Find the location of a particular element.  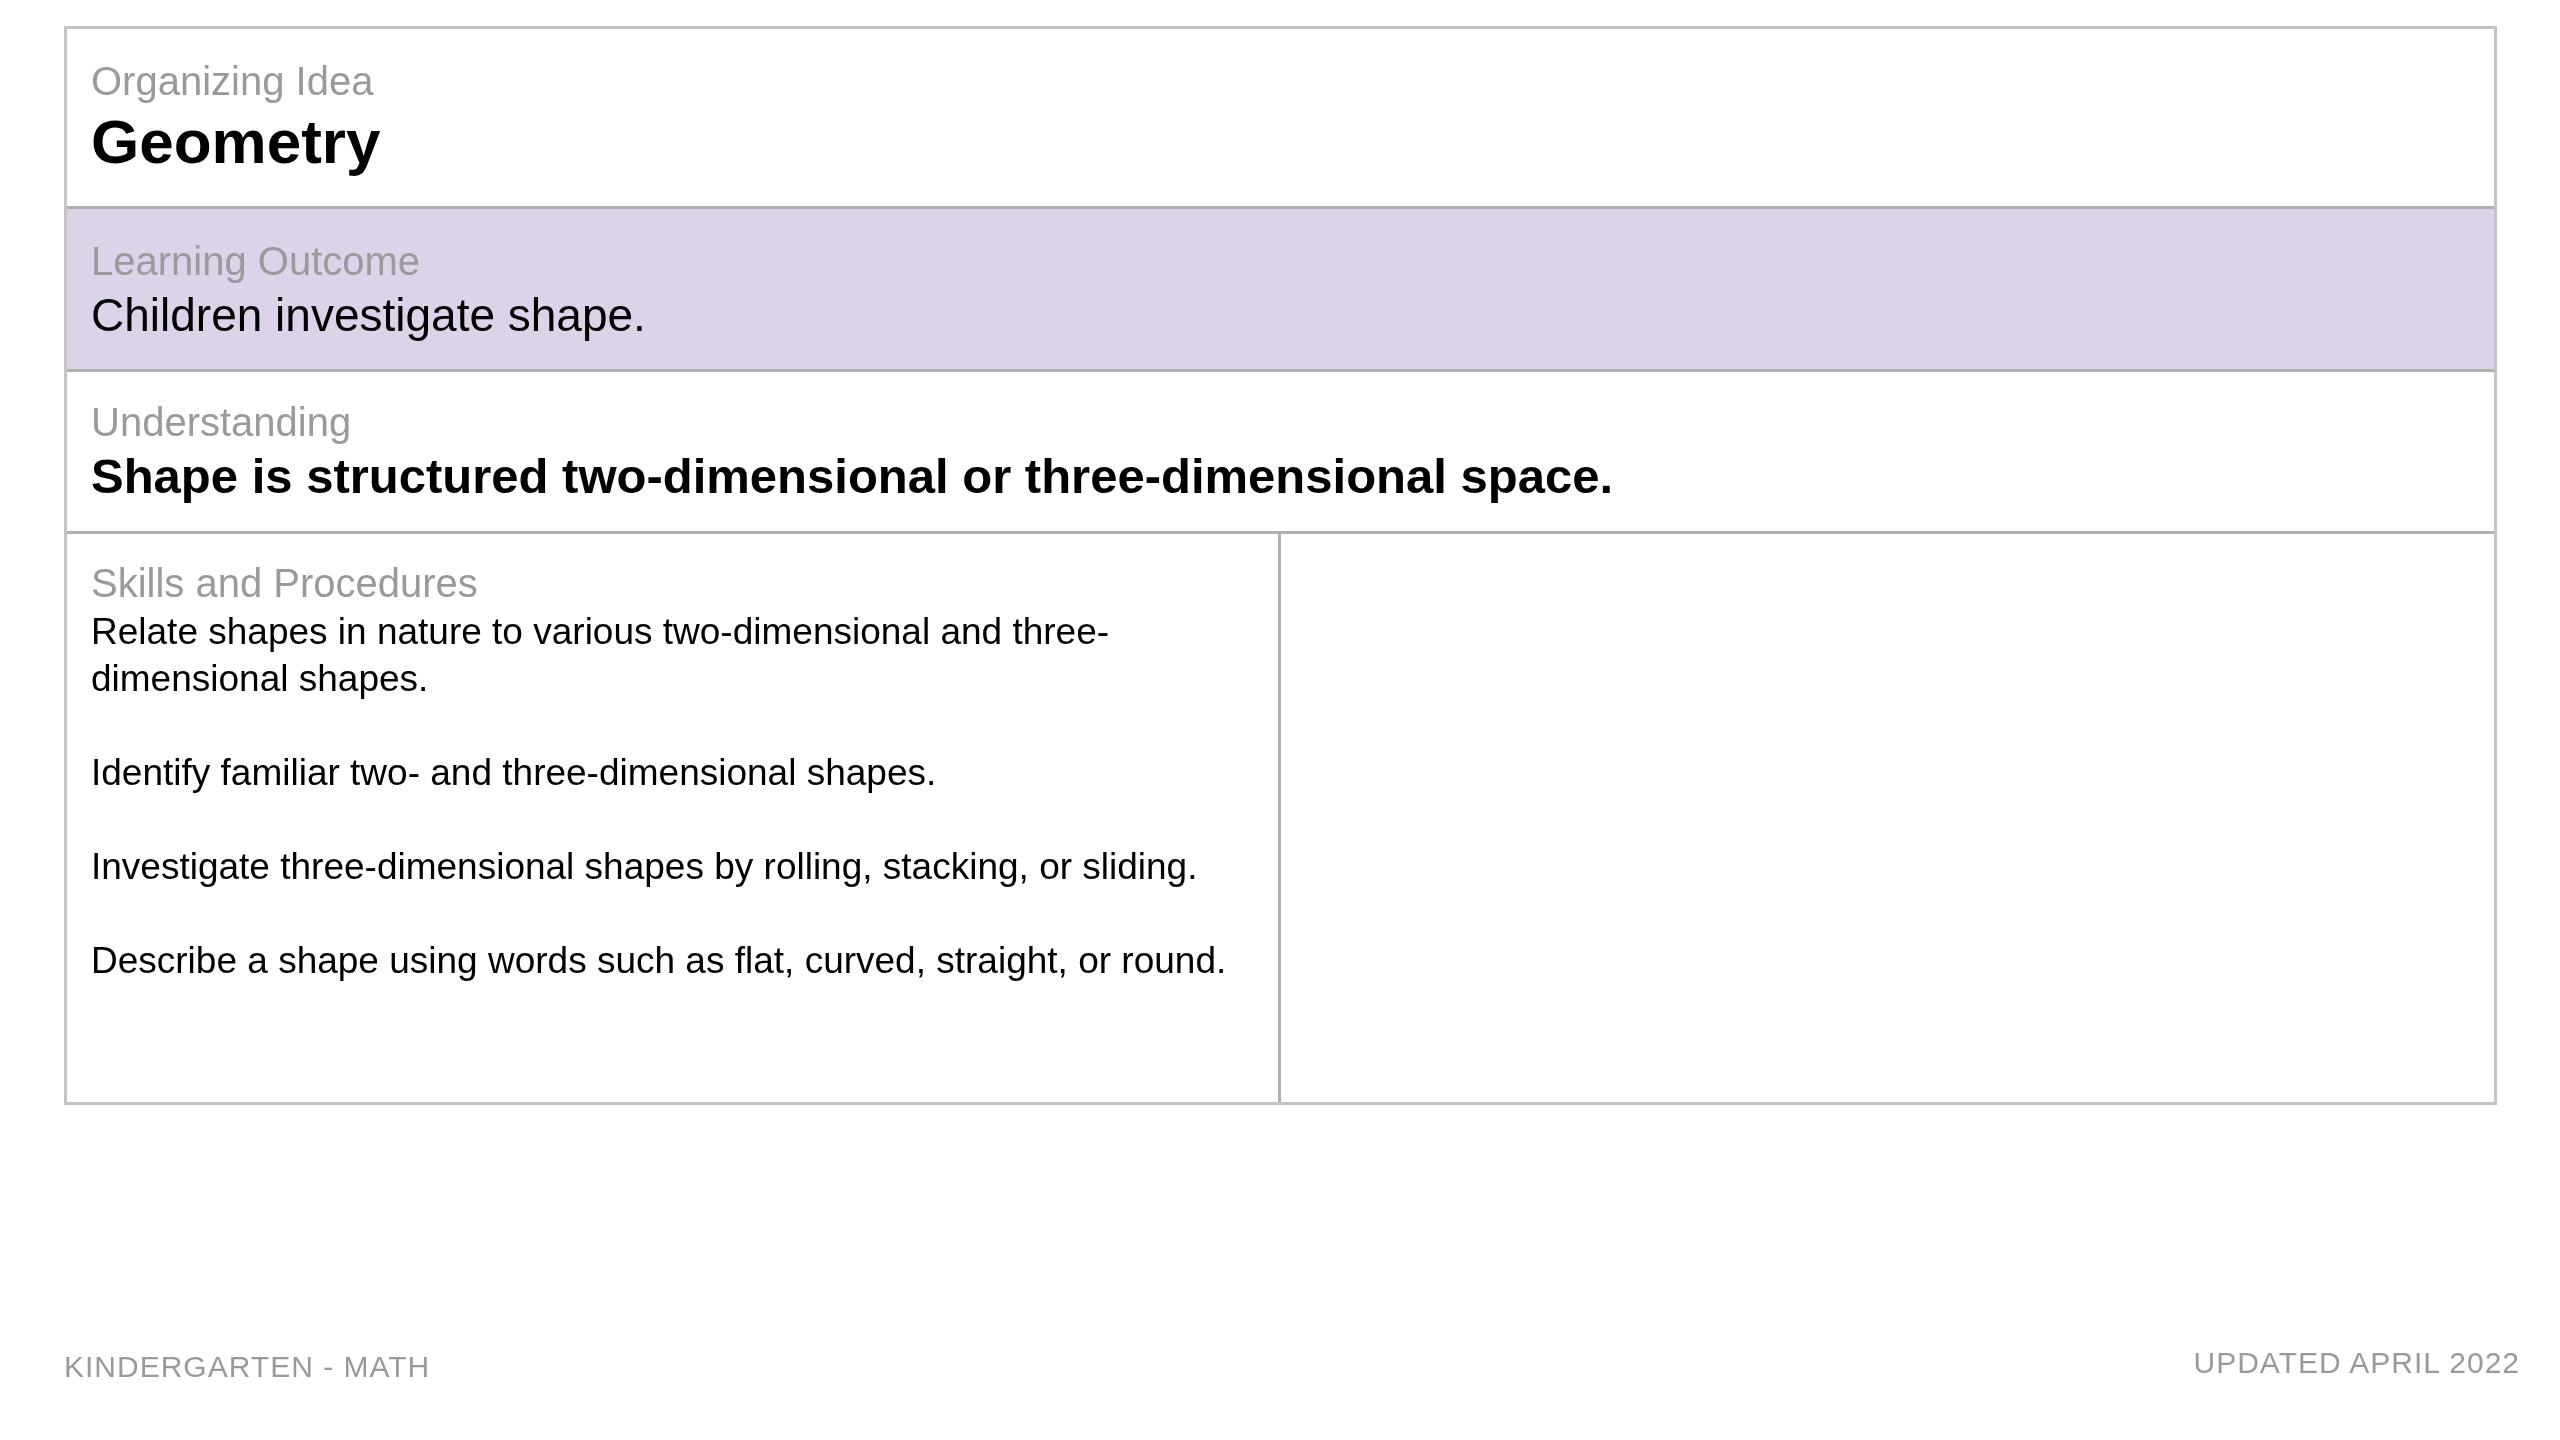

section-label: Skills and Procedures is located at coordinates (285, 583).